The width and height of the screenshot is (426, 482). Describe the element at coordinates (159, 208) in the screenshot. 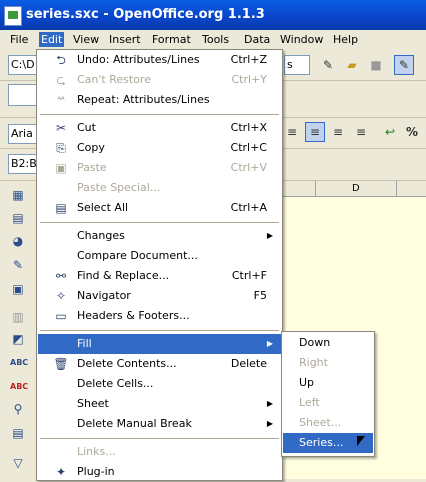

I see `menu-item-select-all: ▤ Select All Ctrl+A` at that location.